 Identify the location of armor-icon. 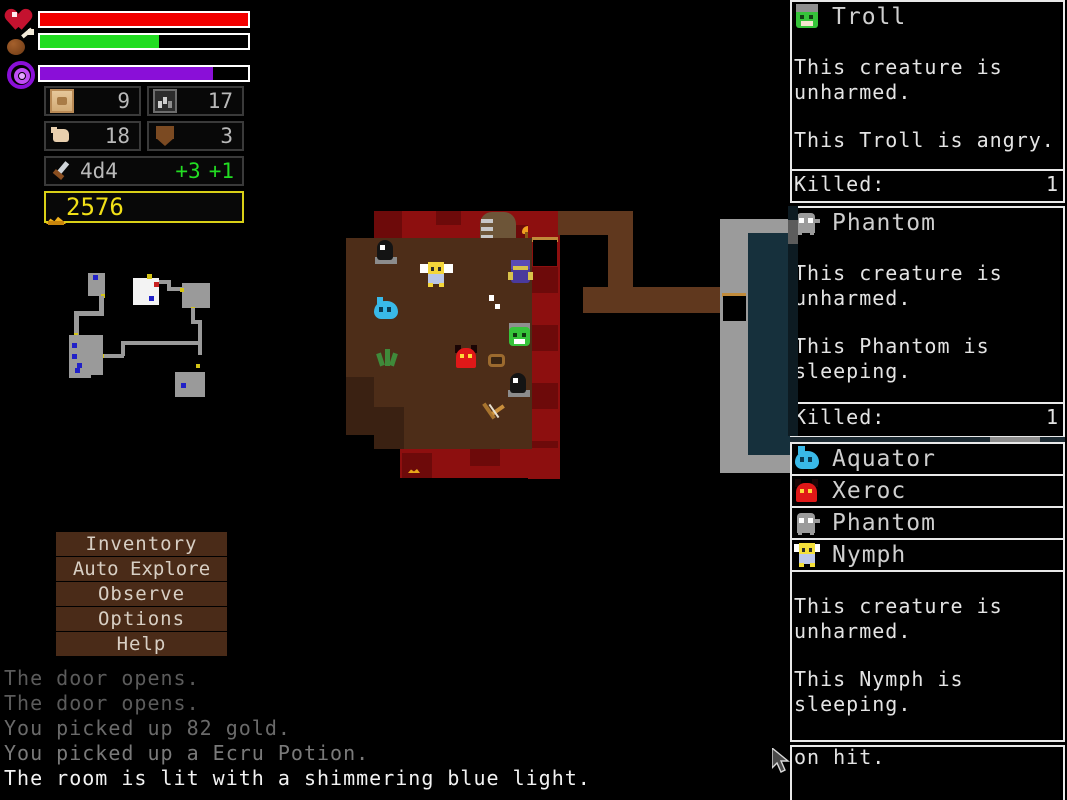
(62, 101).